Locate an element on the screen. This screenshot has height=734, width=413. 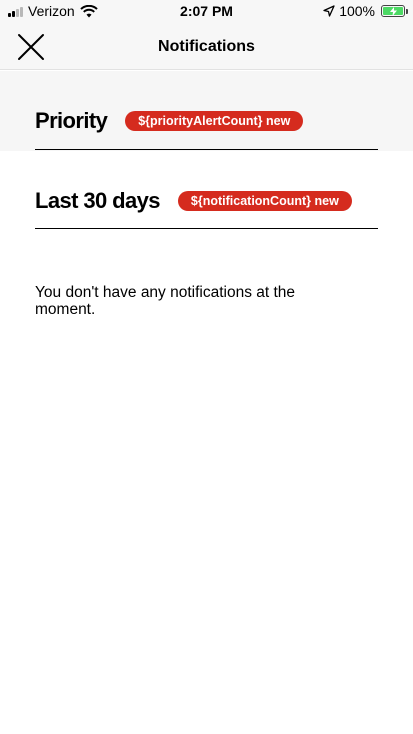
battery-percent: 100% is located at coordinates (357, 11).